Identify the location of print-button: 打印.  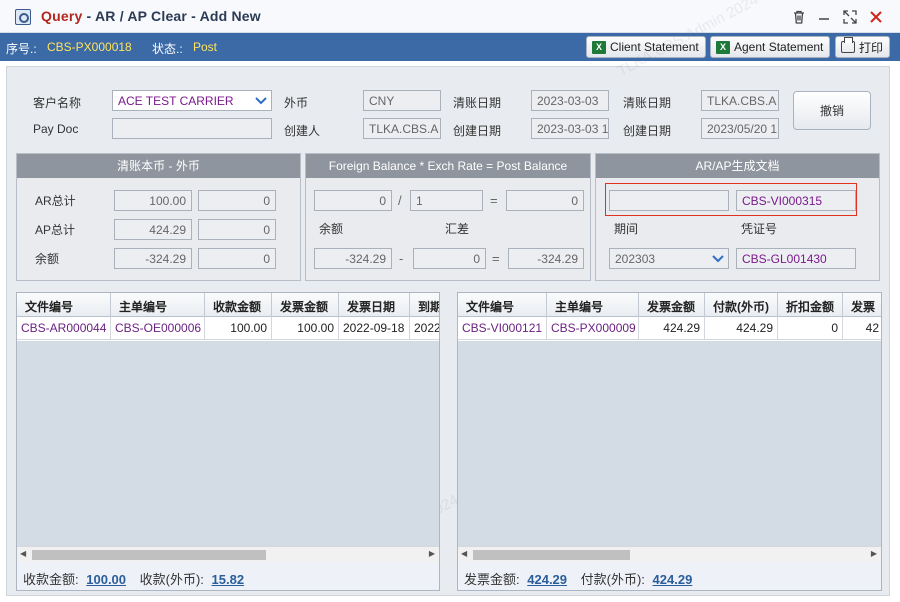
(863, 47).